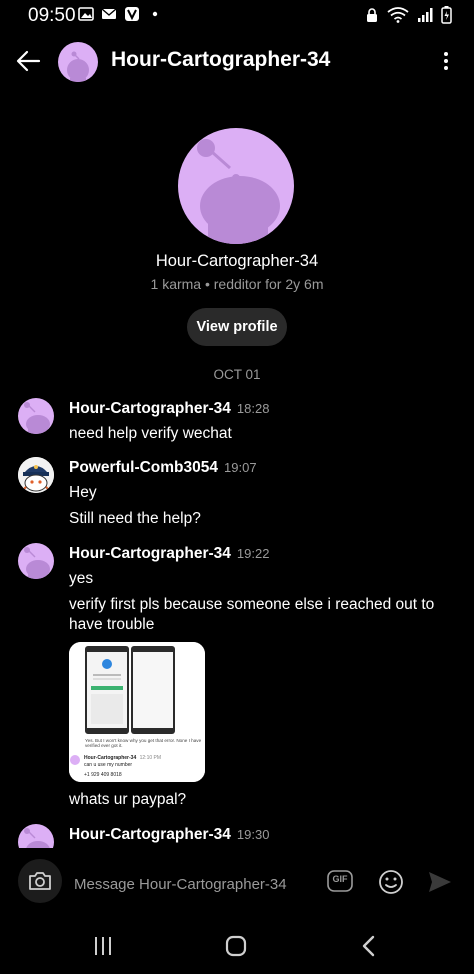  I want to click on status-time: 09:50, so click(52, 15).